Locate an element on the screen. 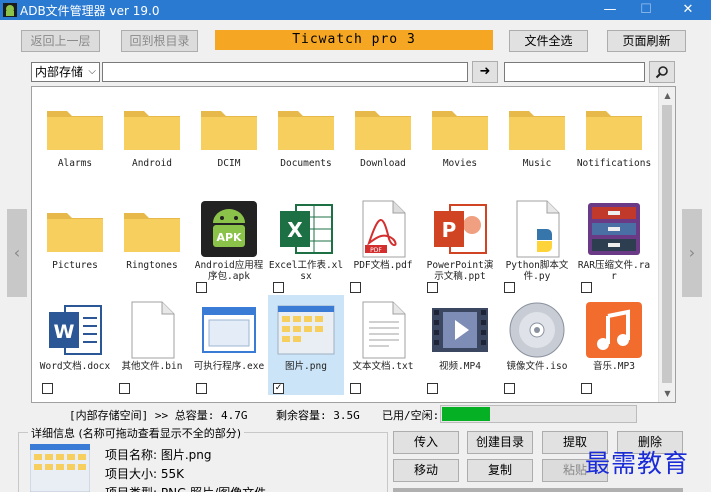  item-label: Ringtones is located at coordinates (152, 265).